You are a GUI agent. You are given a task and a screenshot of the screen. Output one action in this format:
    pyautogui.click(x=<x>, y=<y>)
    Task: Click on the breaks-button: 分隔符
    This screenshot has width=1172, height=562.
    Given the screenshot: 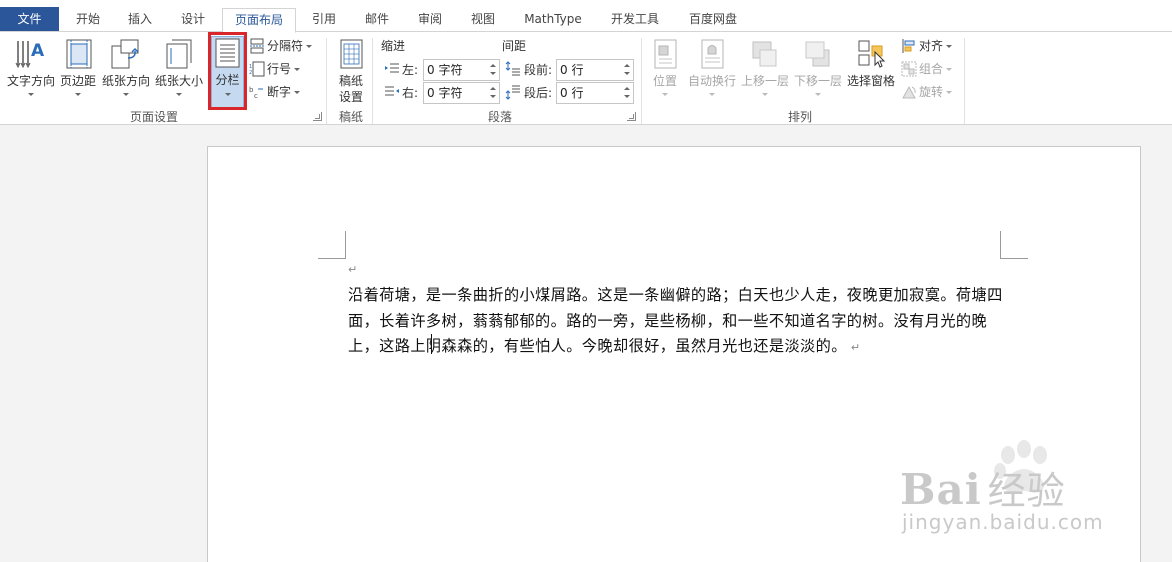 What is the action you would take?
    pyautogui.click(x=281, y=46)
    